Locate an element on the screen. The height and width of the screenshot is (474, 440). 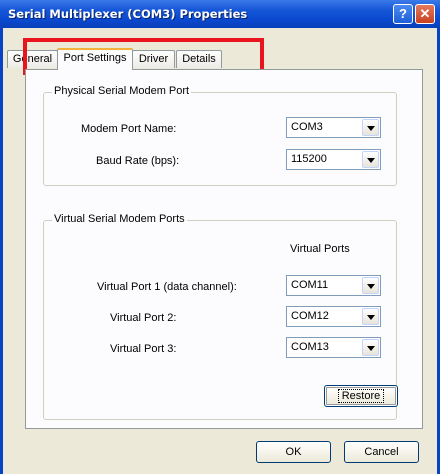
title-bar: Serial Multiplexer (COM3) Properties ? ✕ is located at coordinates (220, 14).